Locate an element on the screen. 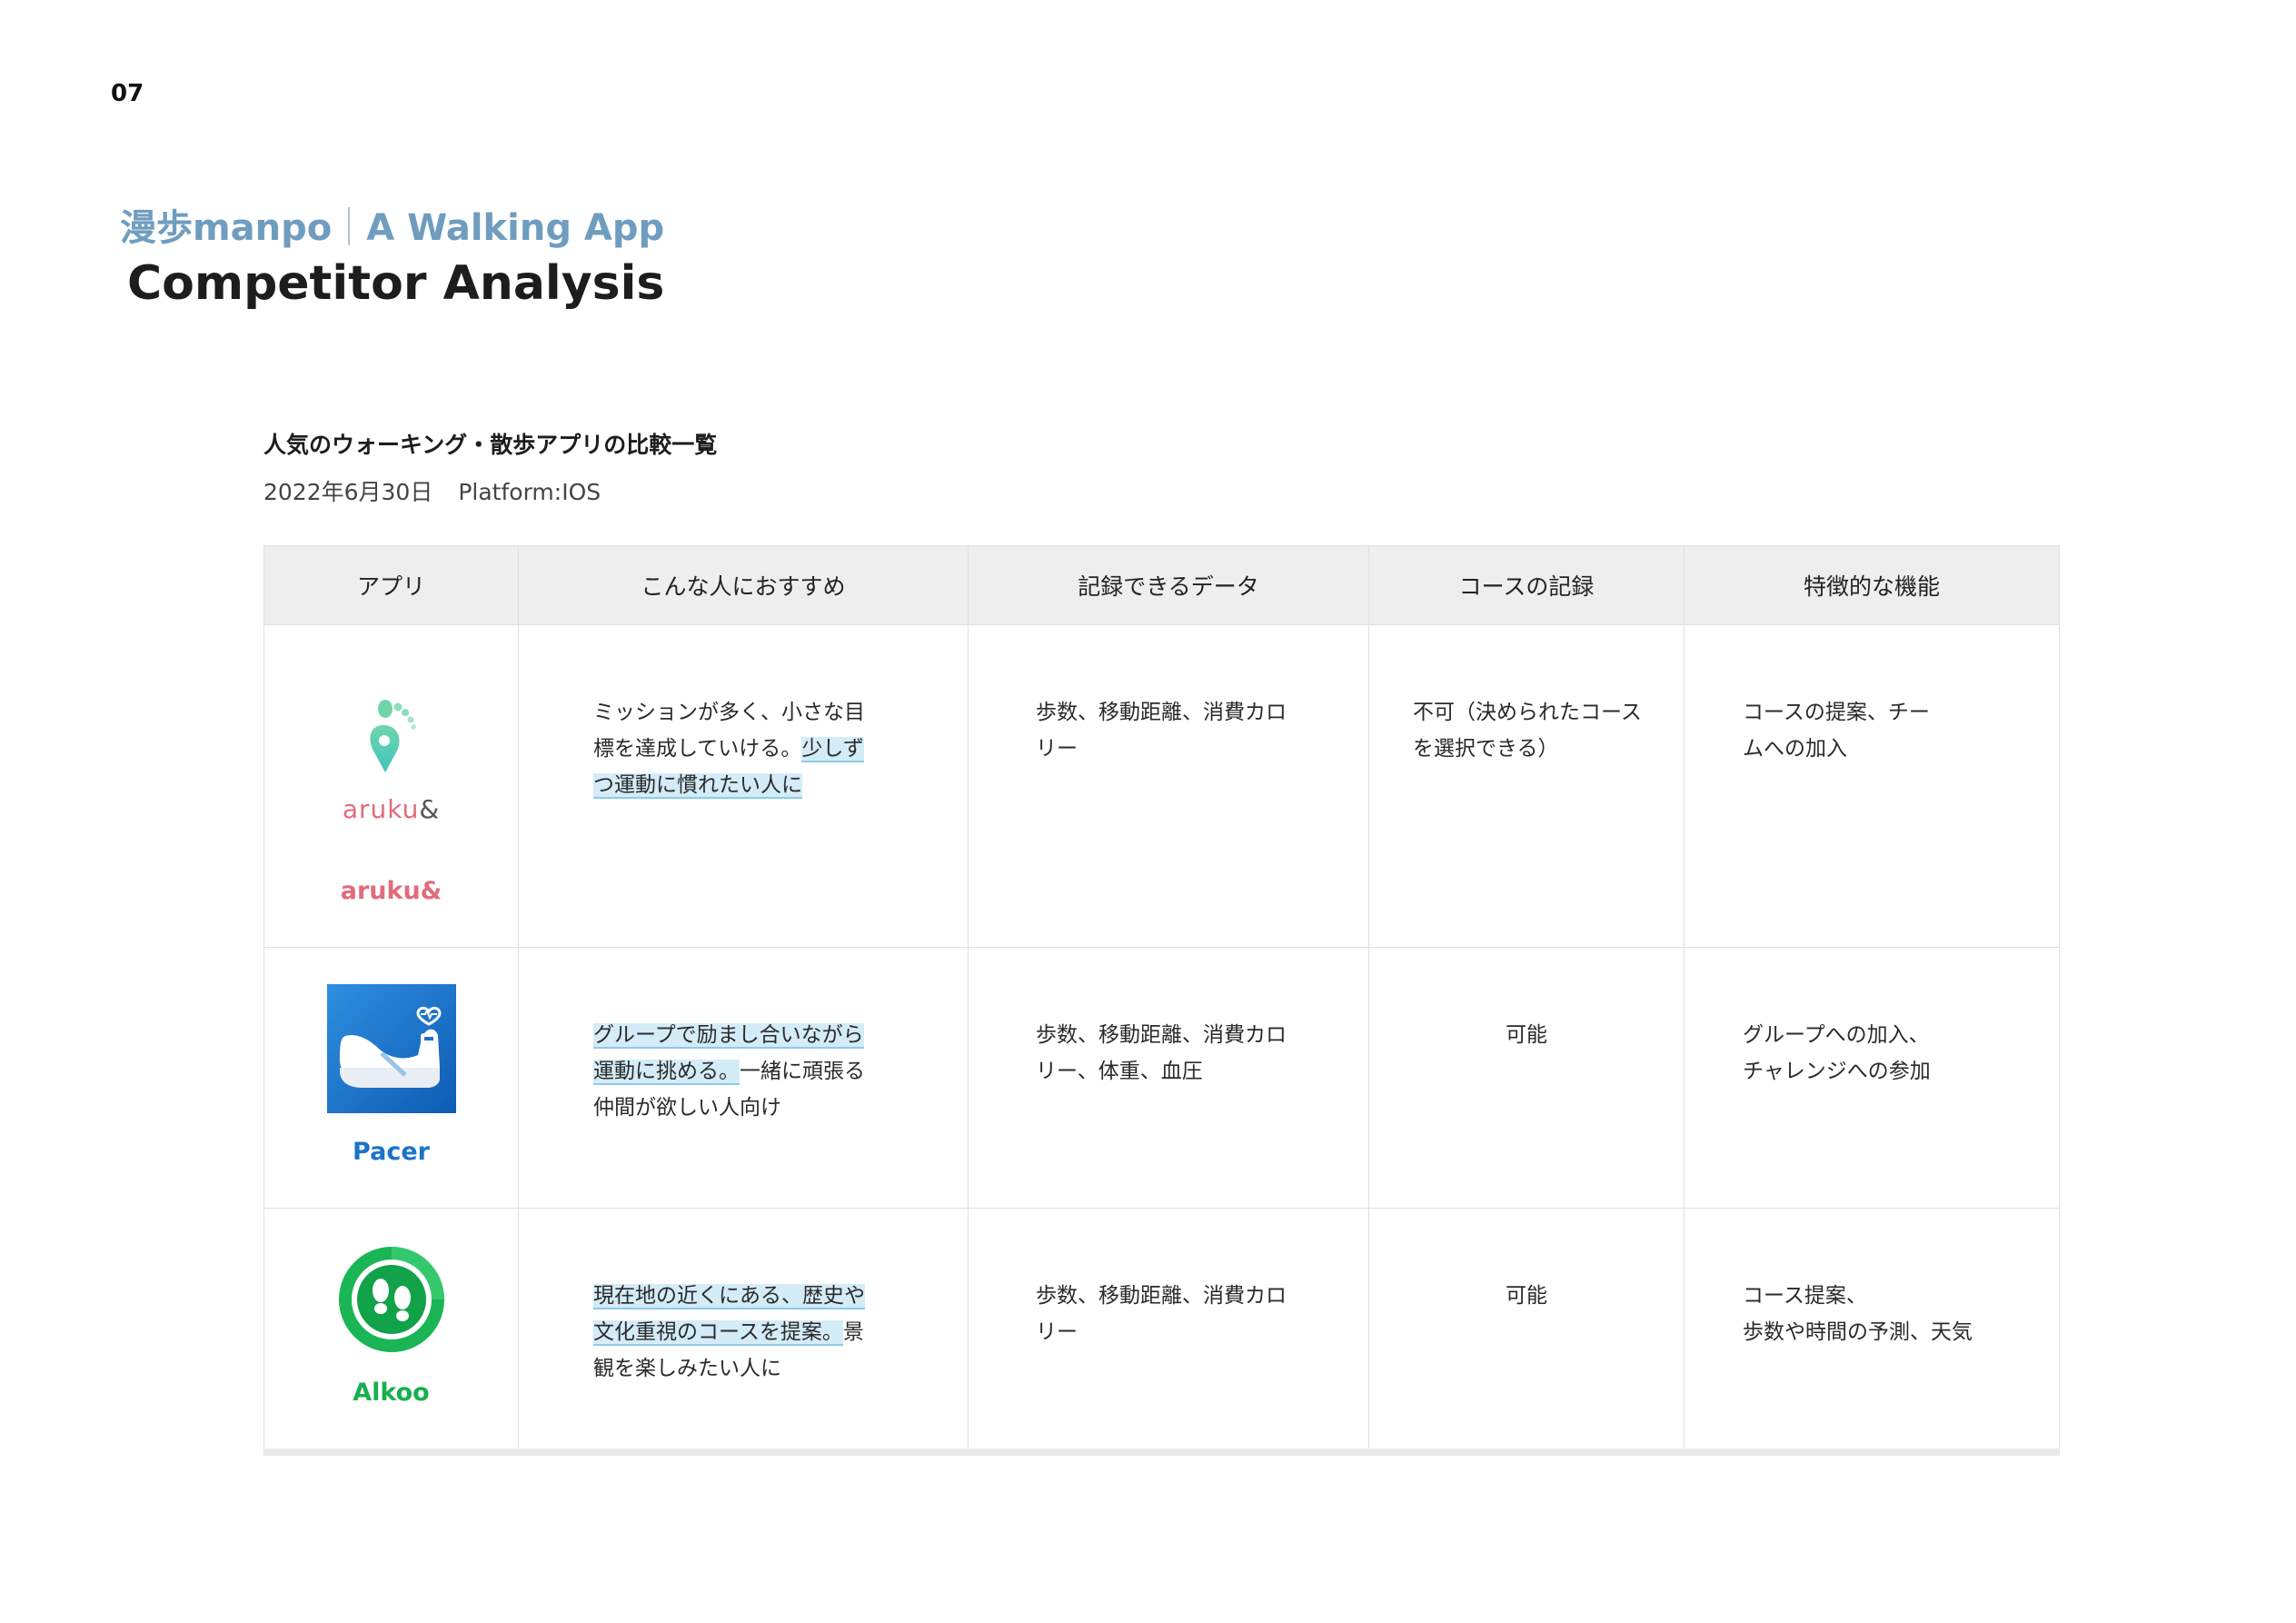 The height and width of the screenshot is (1623, 2296). app-cell-pacer: Pacer is located at coordinates (391, 1078).